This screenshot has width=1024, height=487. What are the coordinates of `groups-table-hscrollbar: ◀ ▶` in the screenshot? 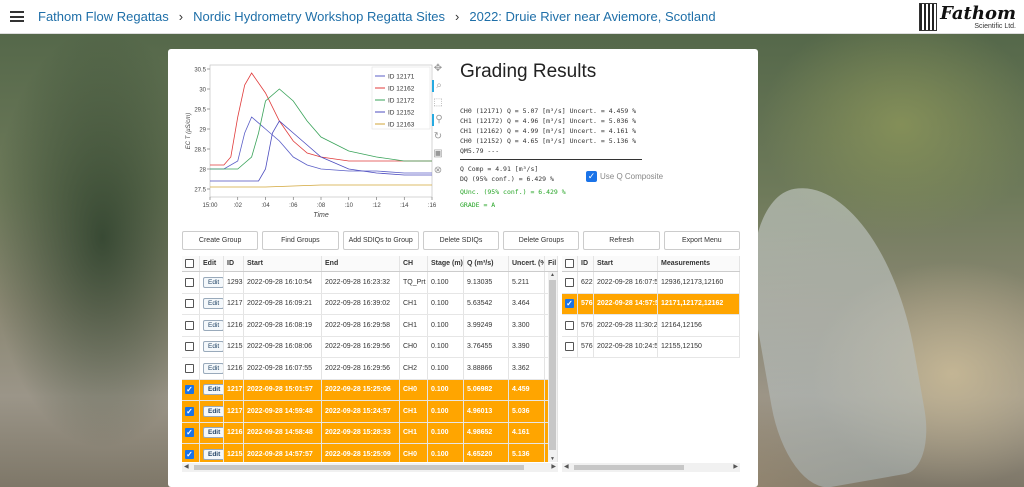 It's located at (651, 467).